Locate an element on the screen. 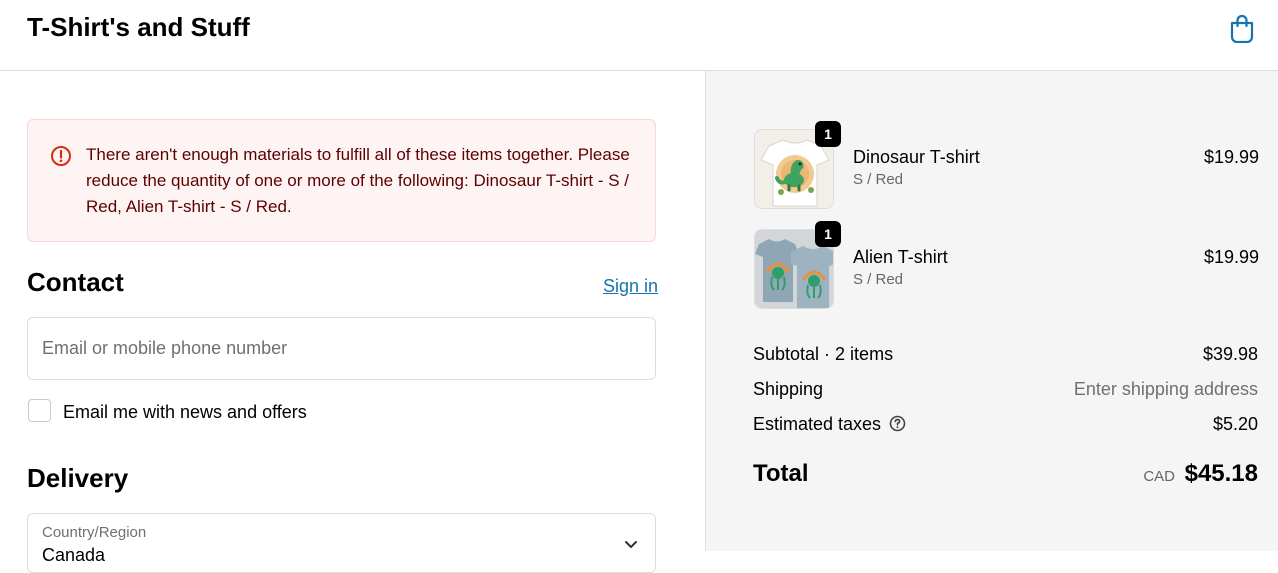 The height and width of the screenshot is (573, 1278). chevron-down-icon is located at coordinates (631, 544).